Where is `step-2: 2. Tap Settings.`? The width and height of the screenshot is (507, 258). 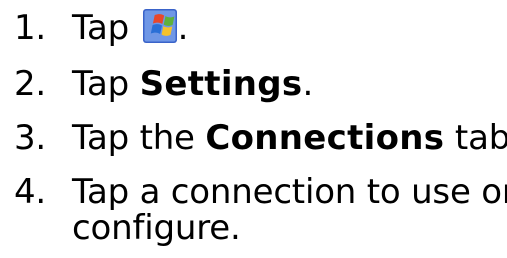
step-2: 2. Tap Settings. is located at coordinates (163, 84).